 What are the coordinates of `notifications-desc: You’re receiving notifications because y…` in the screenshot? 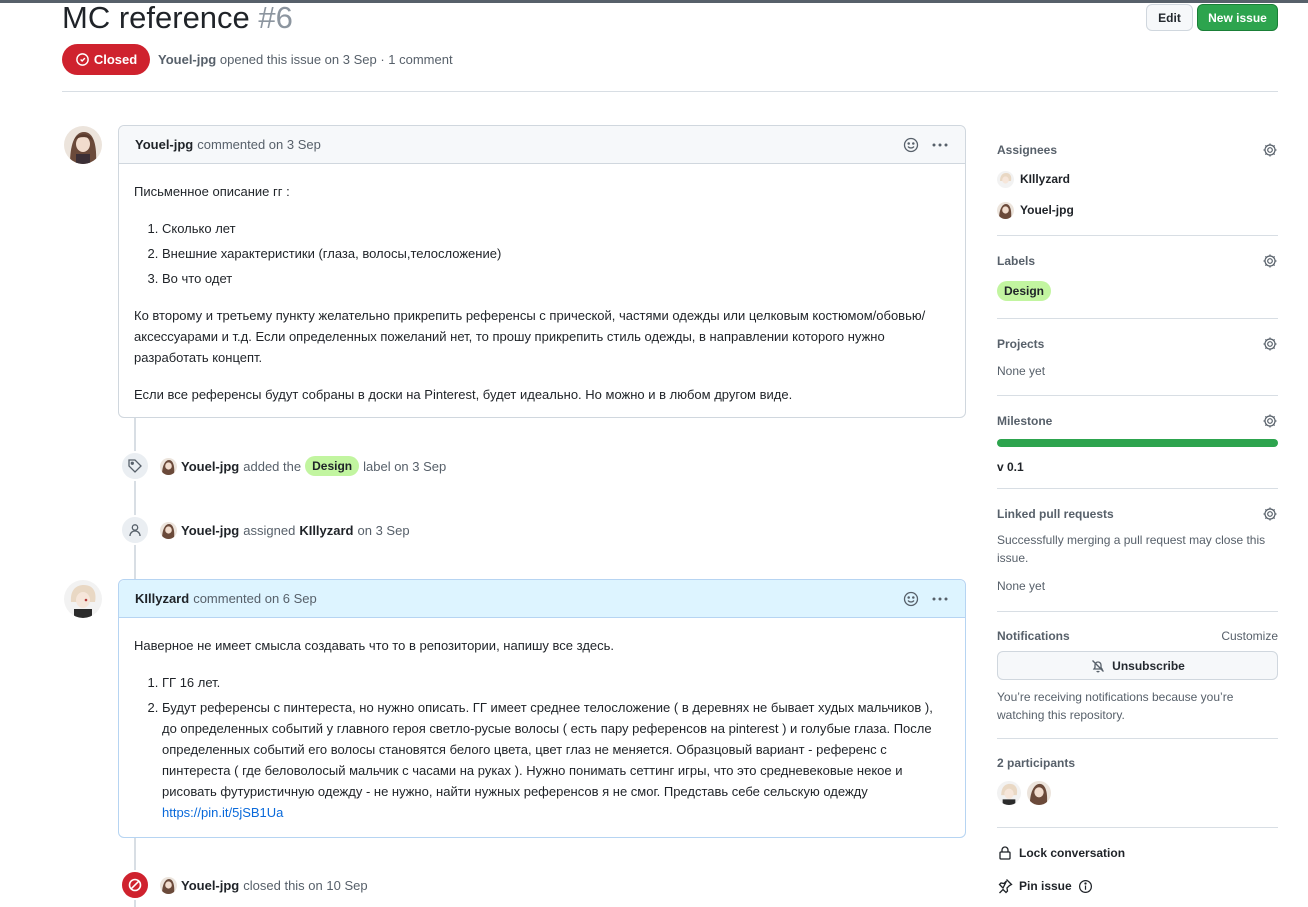 It's located at (1115, 706).